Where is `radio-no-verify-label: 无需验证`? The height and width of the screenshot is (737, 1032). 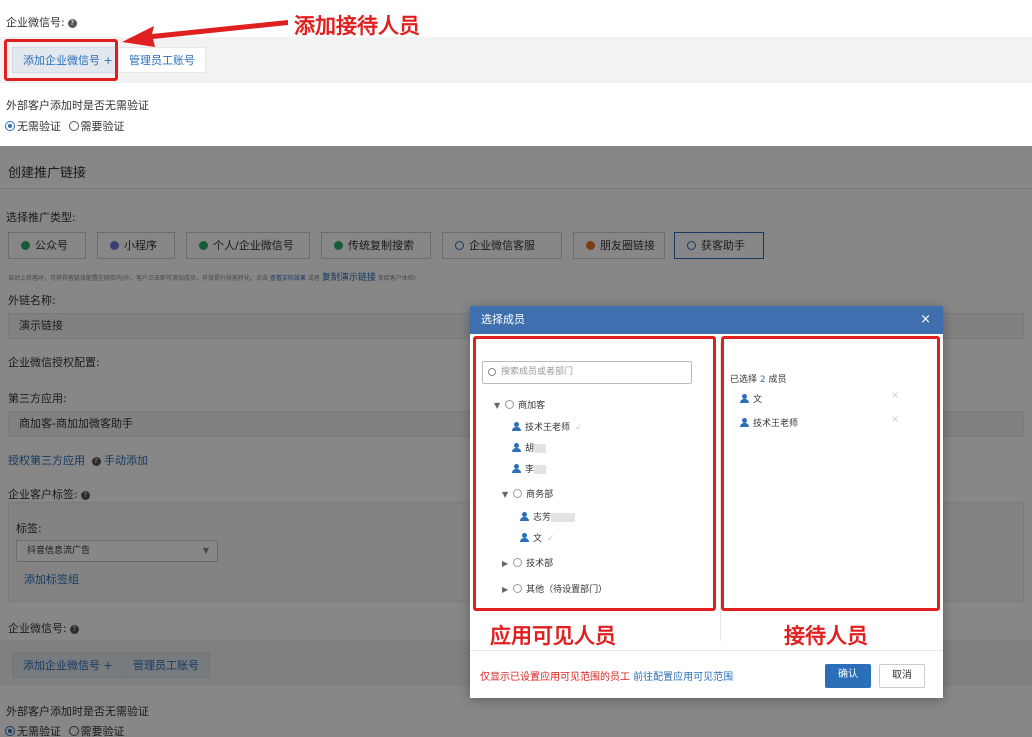 radio-no-verify-label: 无需验证 is located at coordinates (39, 126).